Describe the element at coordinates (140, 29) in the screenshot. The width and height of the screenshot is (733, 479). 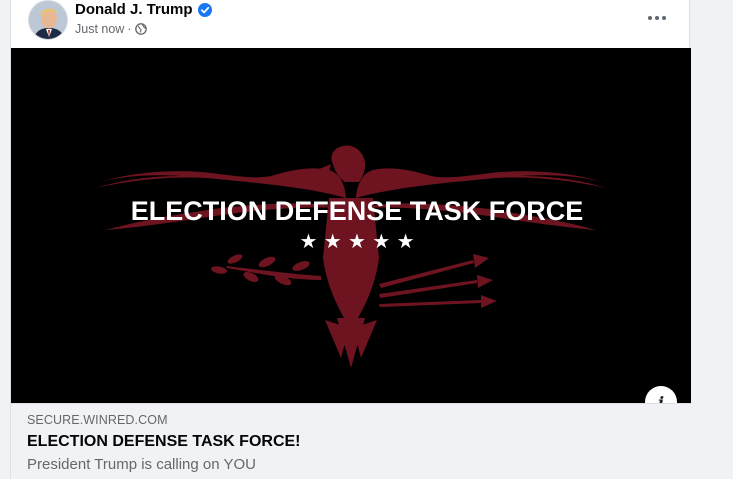
I see `globe-icon` at that location.